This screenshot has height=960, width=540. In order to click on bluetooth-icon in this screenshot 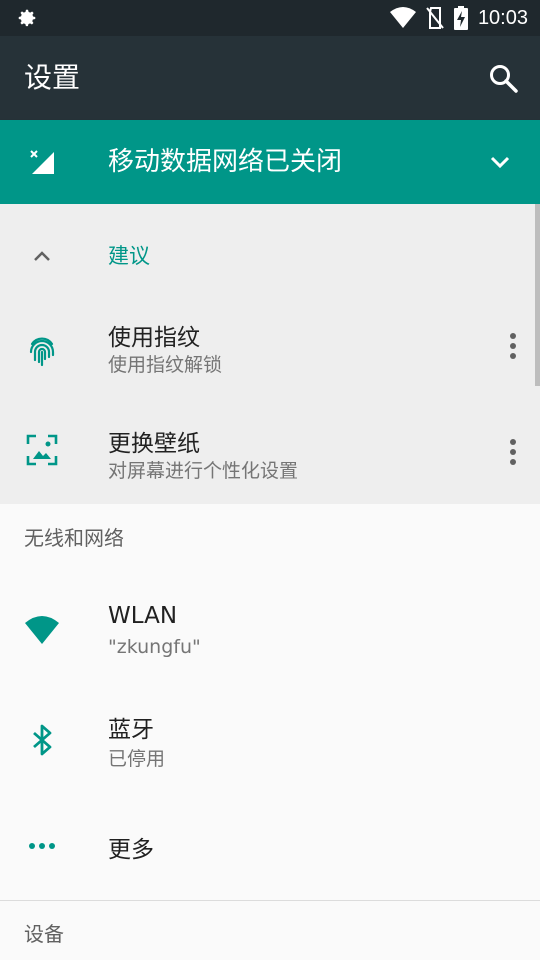, I will do `click(42, 740)`.